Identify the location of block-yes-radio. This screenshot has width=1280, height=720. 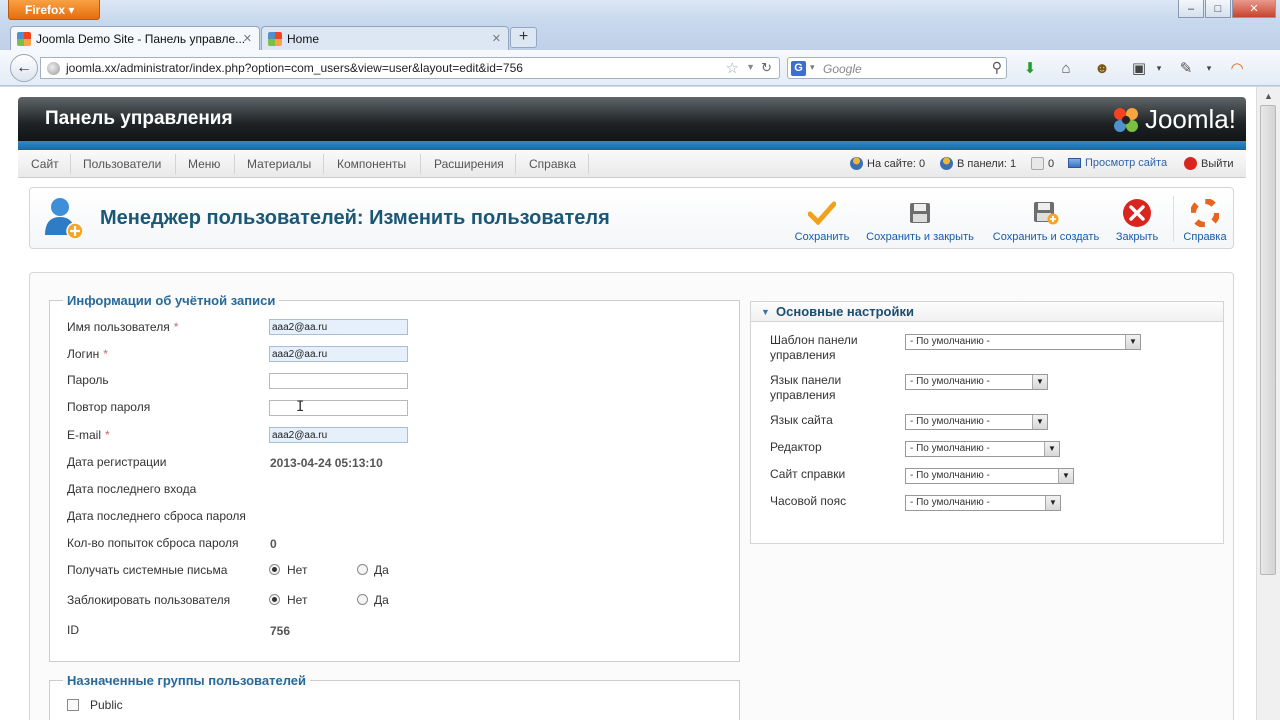
(362, 599).